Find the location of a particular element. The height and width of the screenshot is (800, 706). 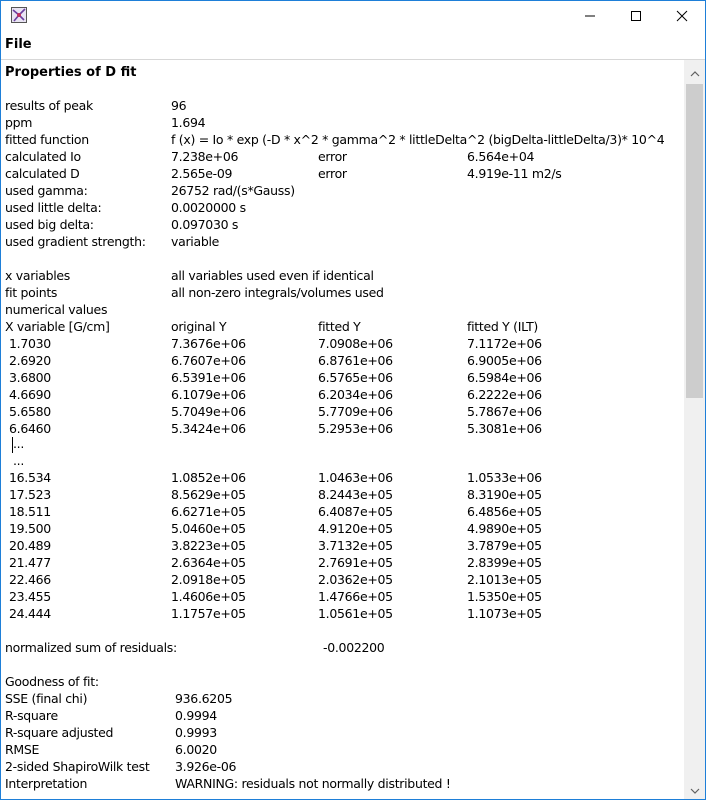

table-cell: 6.7607e+06 is located at coordinates (208, 360).